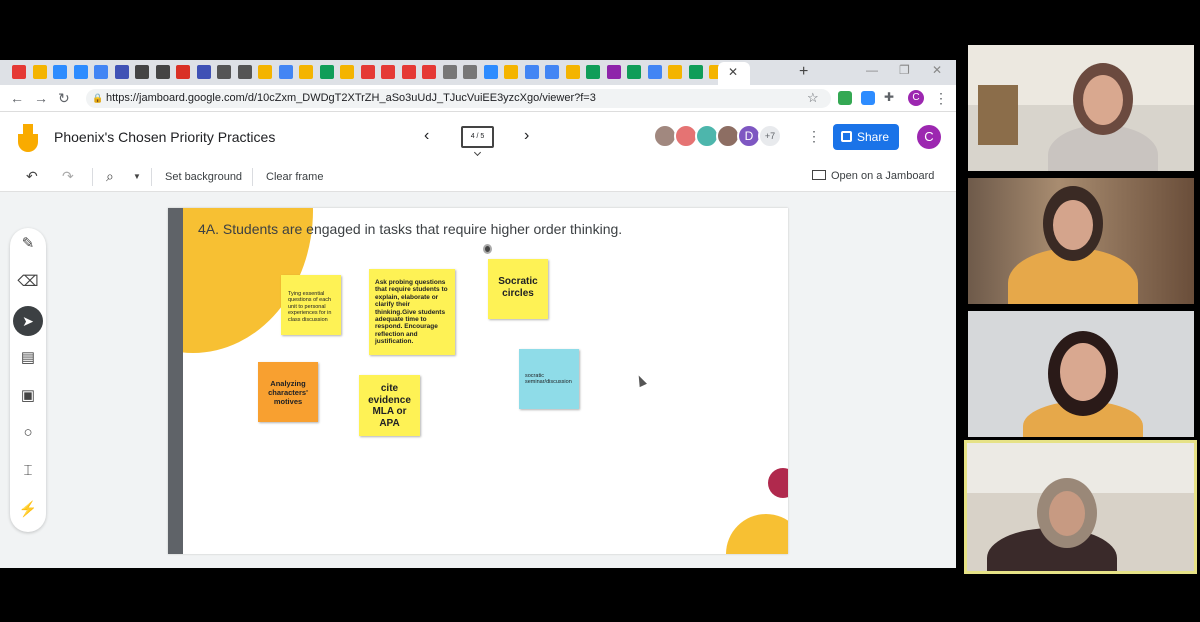 This screenshot has width=1200, height=622. I want to click on restore-icon: ❐, so click(904, 70).